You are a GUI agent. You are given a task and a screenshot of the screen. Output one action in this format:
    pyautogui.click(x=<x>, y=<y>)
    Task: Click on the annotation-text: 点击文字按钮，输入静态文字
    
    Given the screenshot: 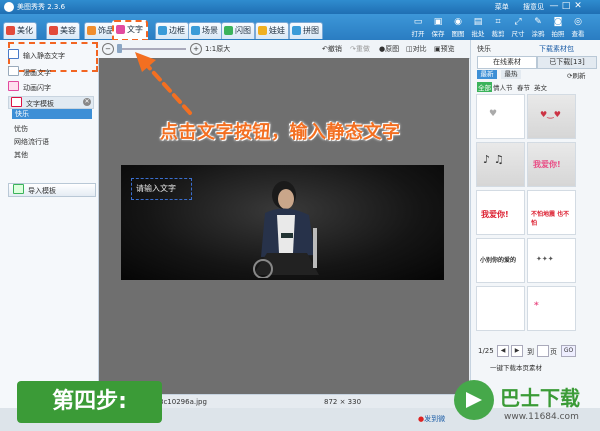 What is the action you would take?
    pyautogui.click(x=280, y=132)
    